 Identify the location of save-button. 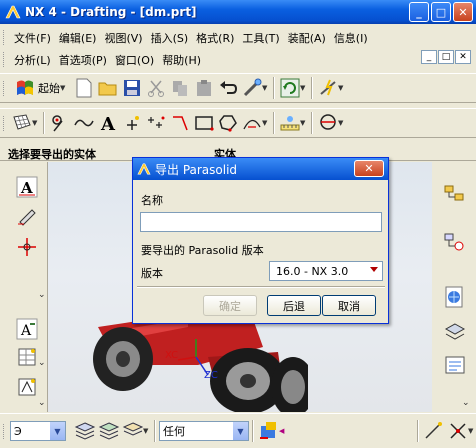
(132, 88).